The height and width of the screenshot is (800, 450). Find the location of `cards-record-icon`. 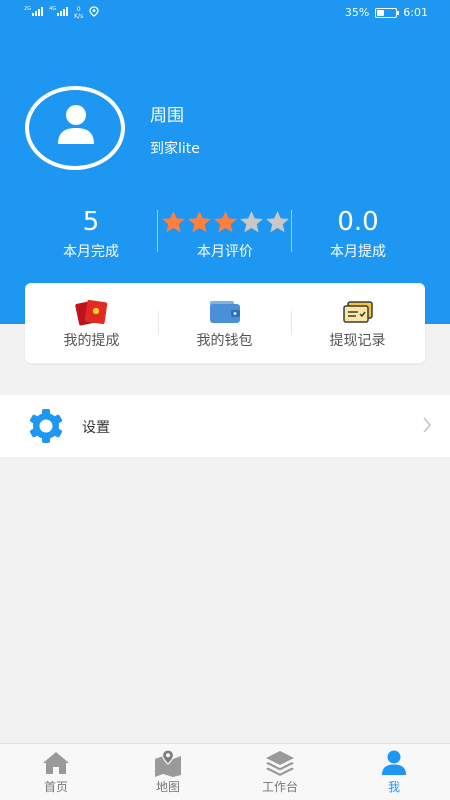

cards-record-icon is located at coordinates (357, 312).